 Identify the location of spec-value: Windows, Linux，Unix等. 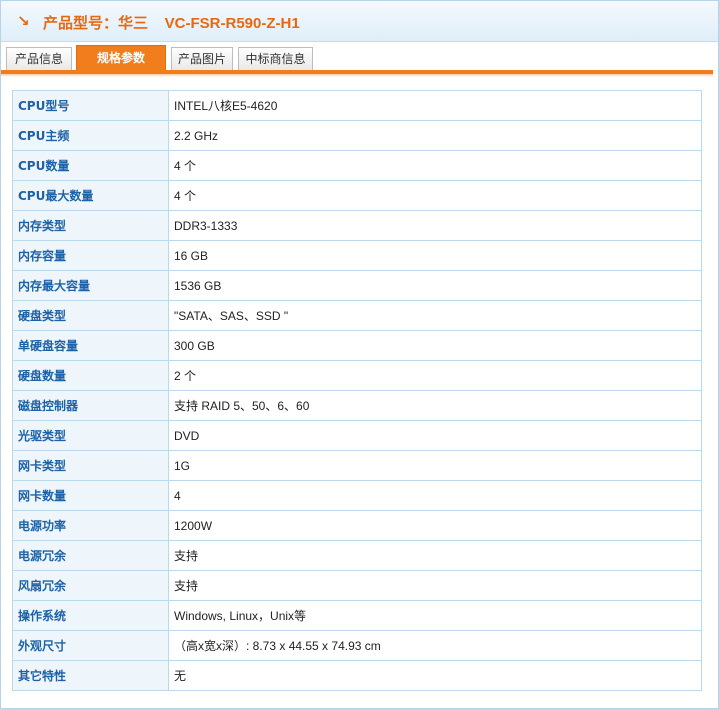
(435, 615).